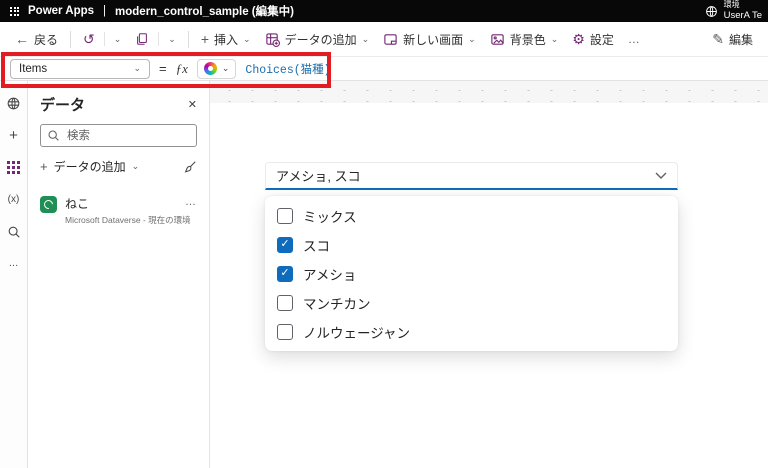  What do you see at coordinates (63, 105) in the screenshot?
I see `data-panel-title: データ` at bounding box center [63, 105].